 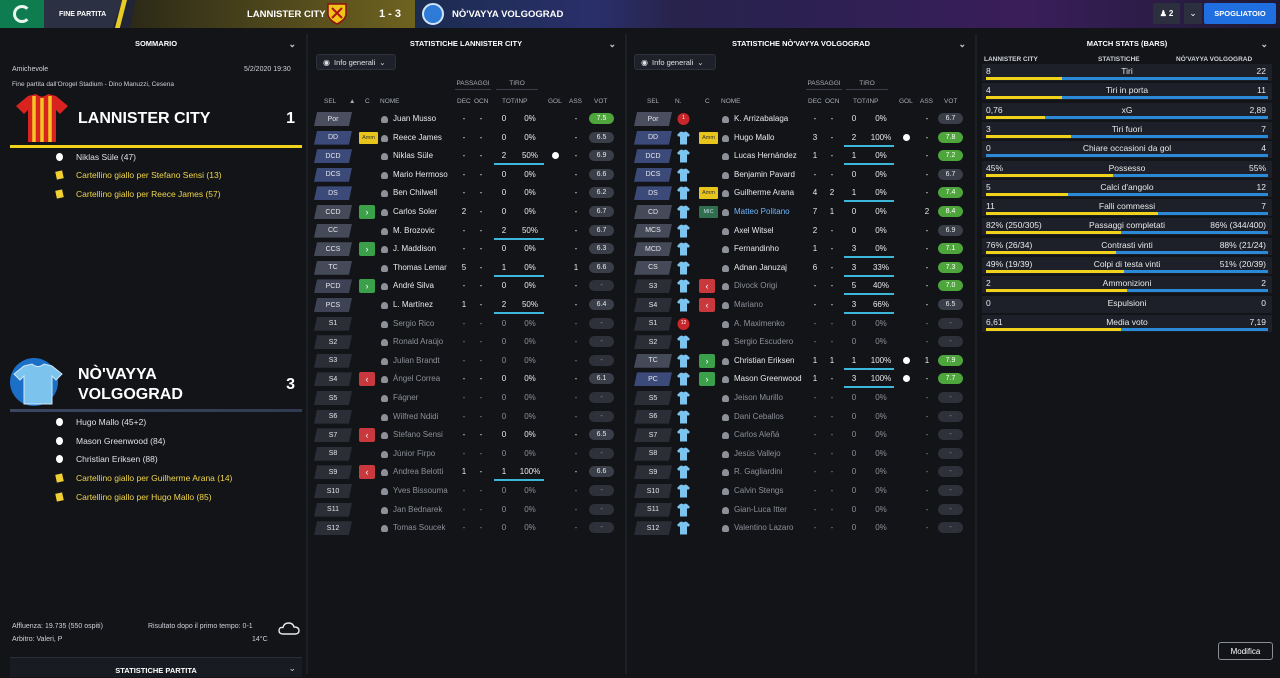 I want to click on position-badge: DCD, so click(x=333, y=156).